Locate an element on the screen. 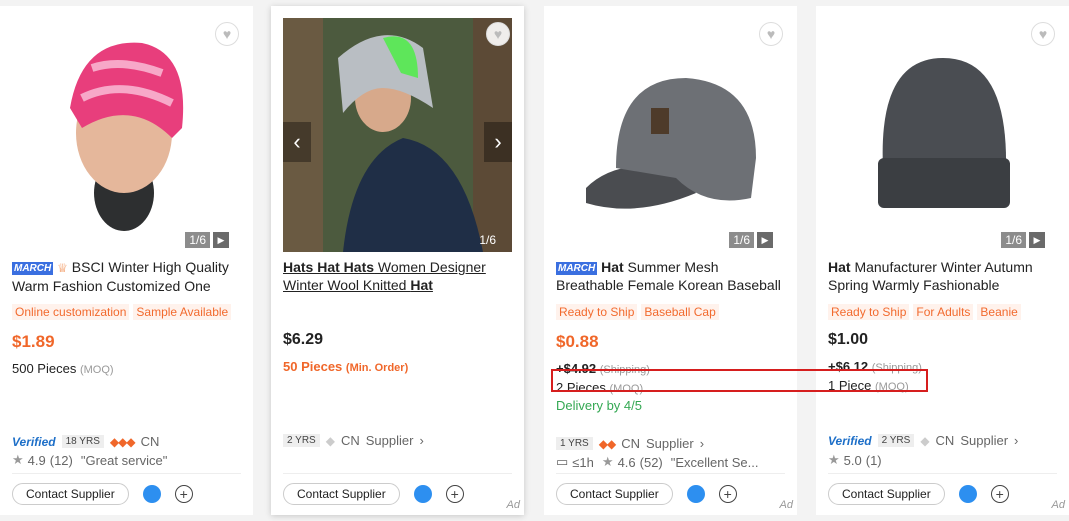  product-image: ‹ › 1/6 is located at coordinates (397, 135).